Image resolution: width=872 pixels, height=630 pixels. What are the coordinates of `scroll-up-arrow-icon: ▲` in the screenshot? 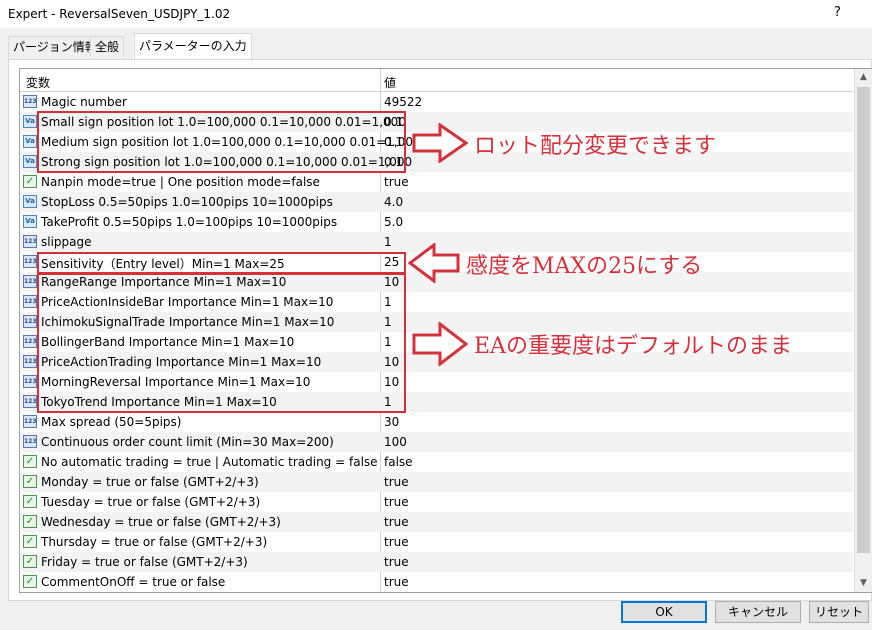 It's located at (863, 77).